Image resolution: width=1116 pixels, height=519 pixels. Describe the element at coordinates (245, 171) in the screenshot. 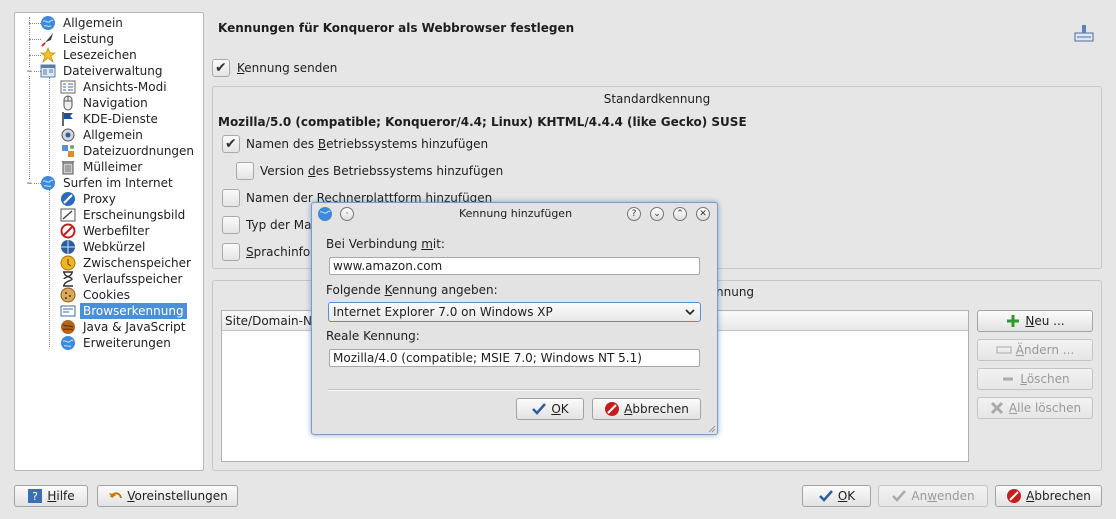

I see `os-version-checkbox` at that location.